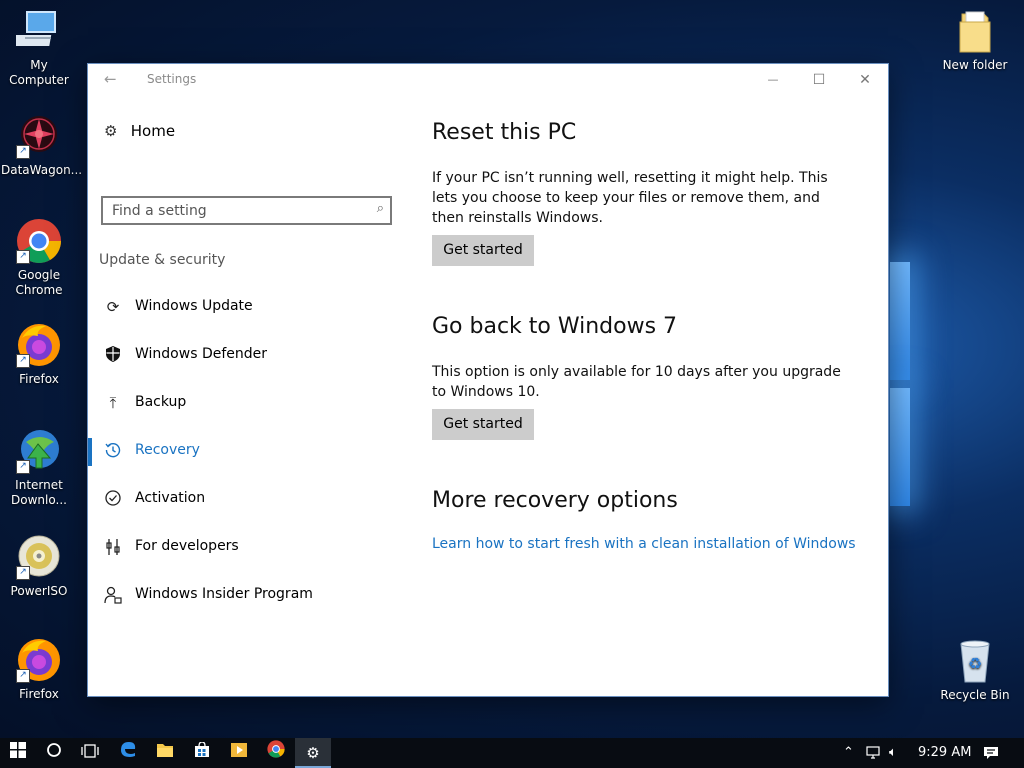 This screenshot has width=1024, height=768. I want to click on refresh-icon: ⟳, so click(113, 307).